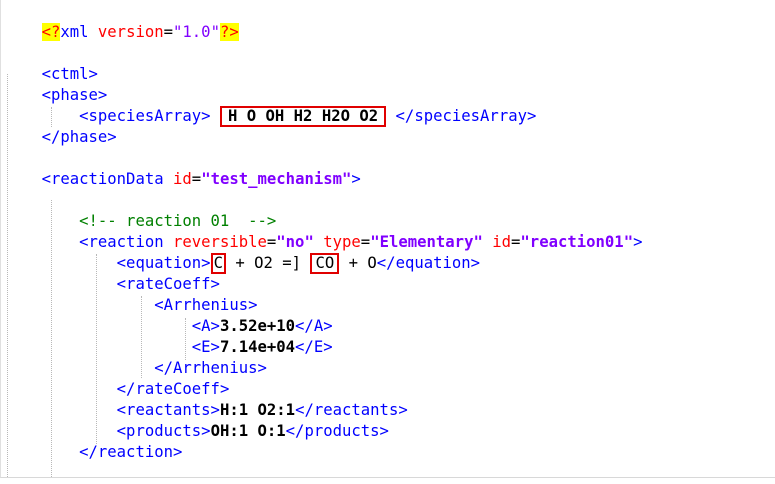 Image resolution: width=775 pixels, height=484 pixels. Describe the element at coordinates (314, 326) in the screenshot. I see `a-close-tag: </A>` at that location.